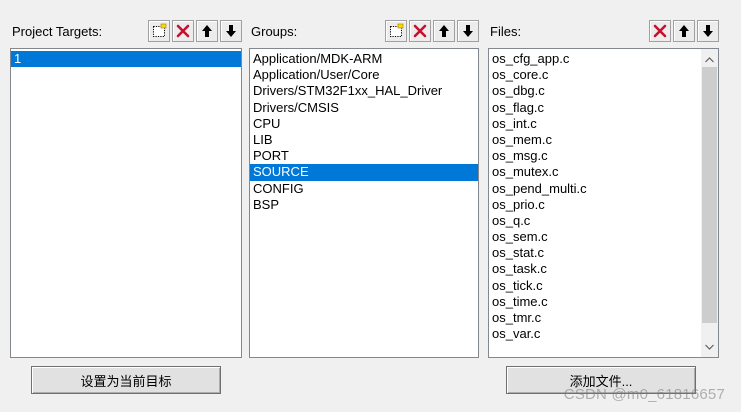 This screenshot has height=412, width=741. I want to click on group-item: Application/User/Core, so click(364, 75).